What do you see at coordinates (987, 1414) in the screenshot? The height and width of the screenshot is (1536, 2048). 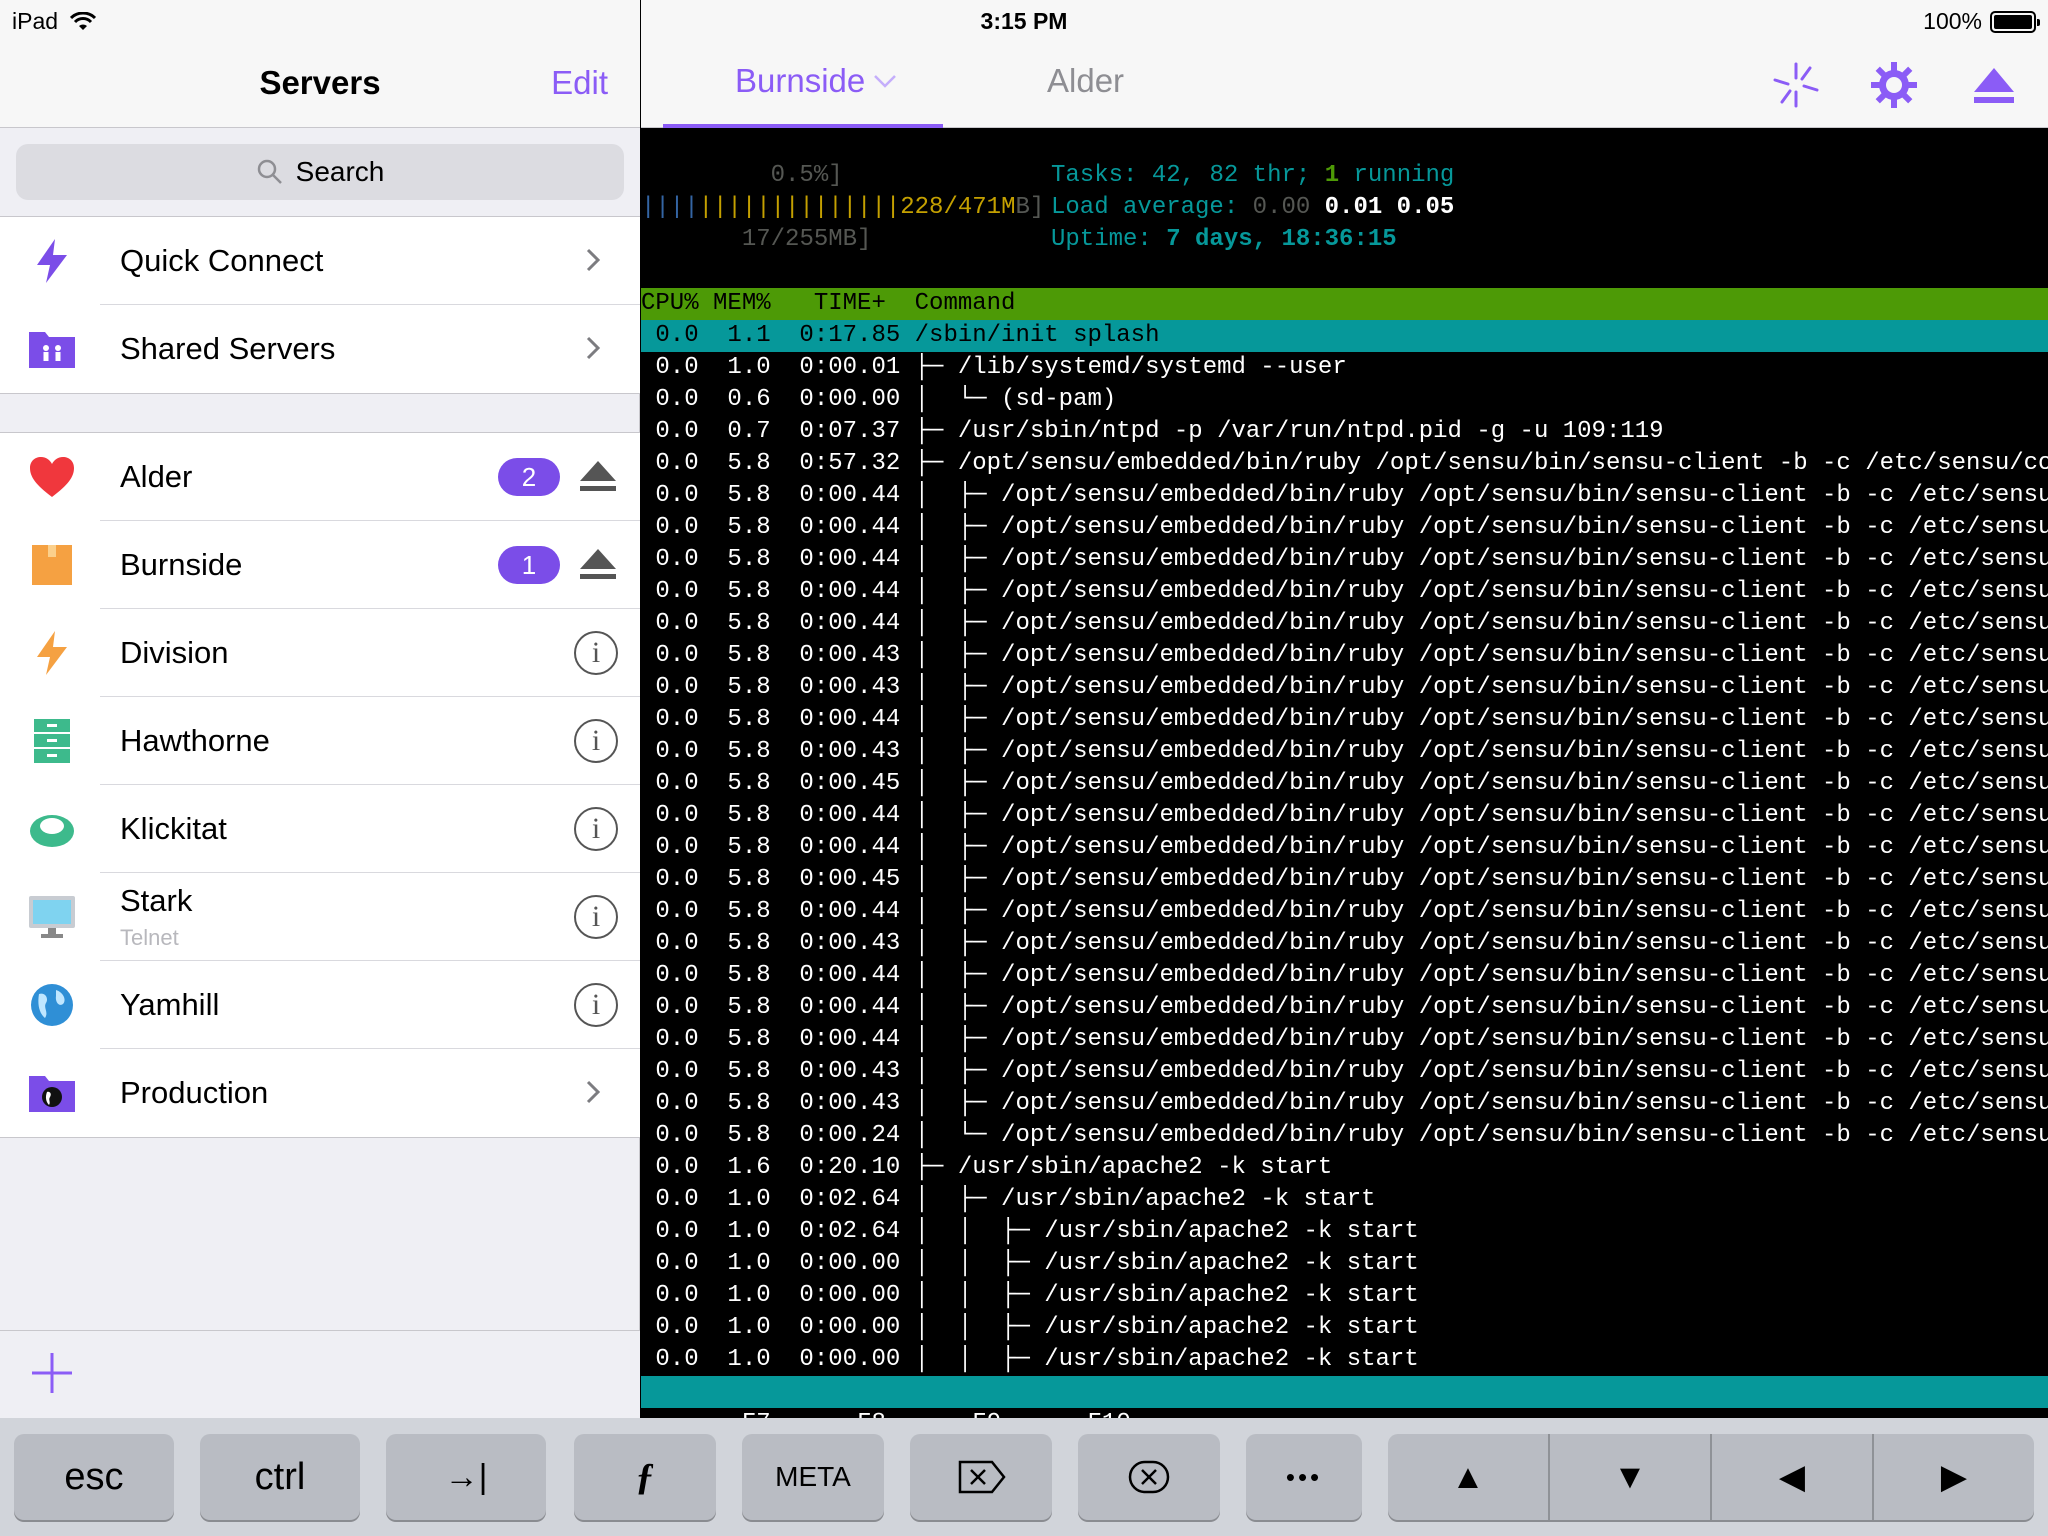 I see `fkey-f9: F9` at bounding box center [987, 1414].